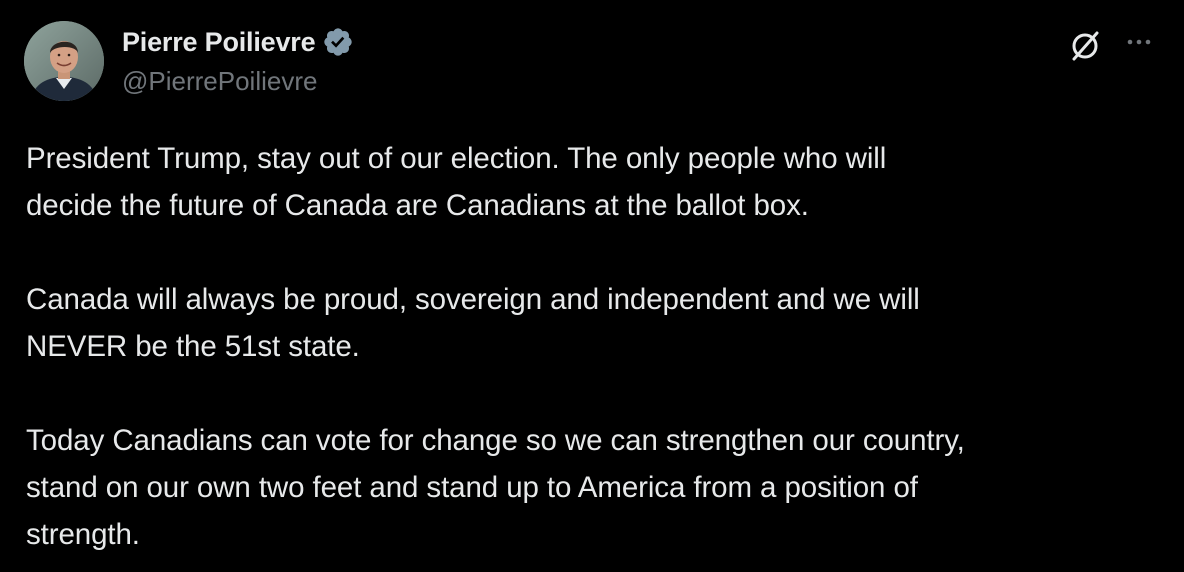  What do you see at coordinates (219, 42) in the screenshot?
I see `display-name: Pierre Poilievre` at bounding box center [219, 42].